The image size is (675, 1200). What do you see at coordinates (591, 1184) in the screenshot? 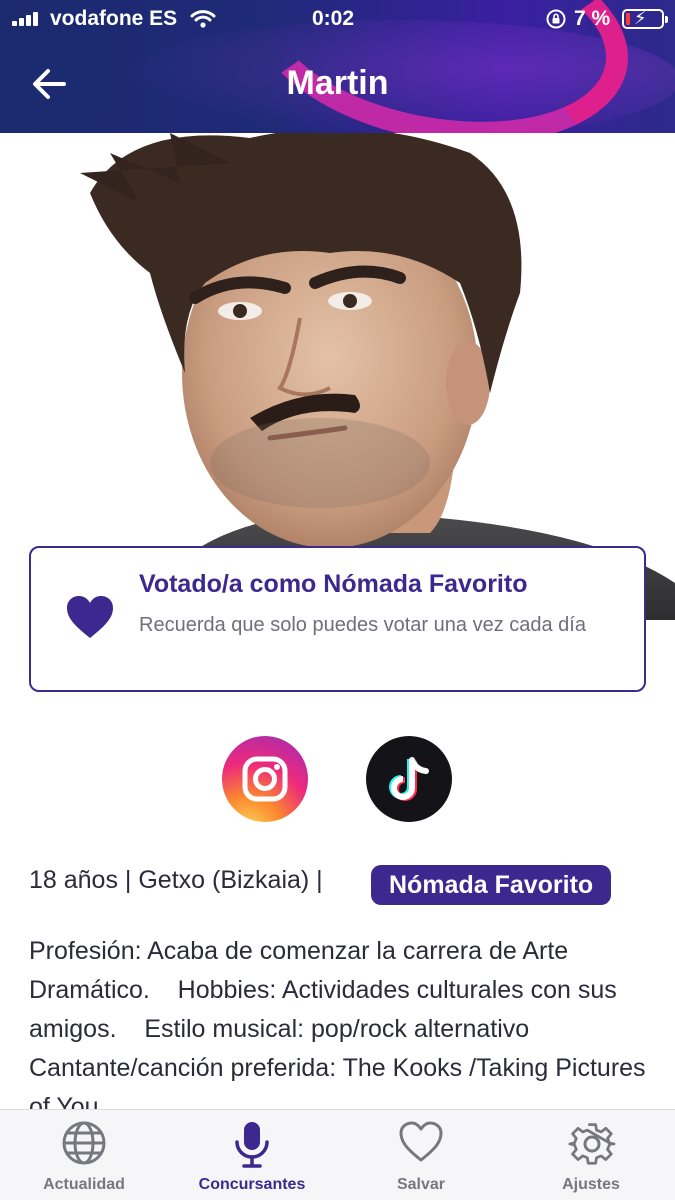
I see `tab-label: Ajustes` at bounding box center [591, 1184].